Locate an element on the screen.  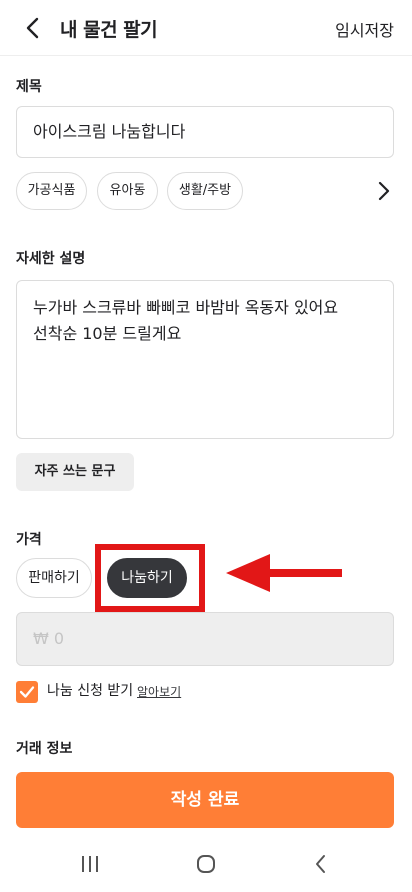
category-chip-kids: 유아동 is located at coordinates (127, 191).